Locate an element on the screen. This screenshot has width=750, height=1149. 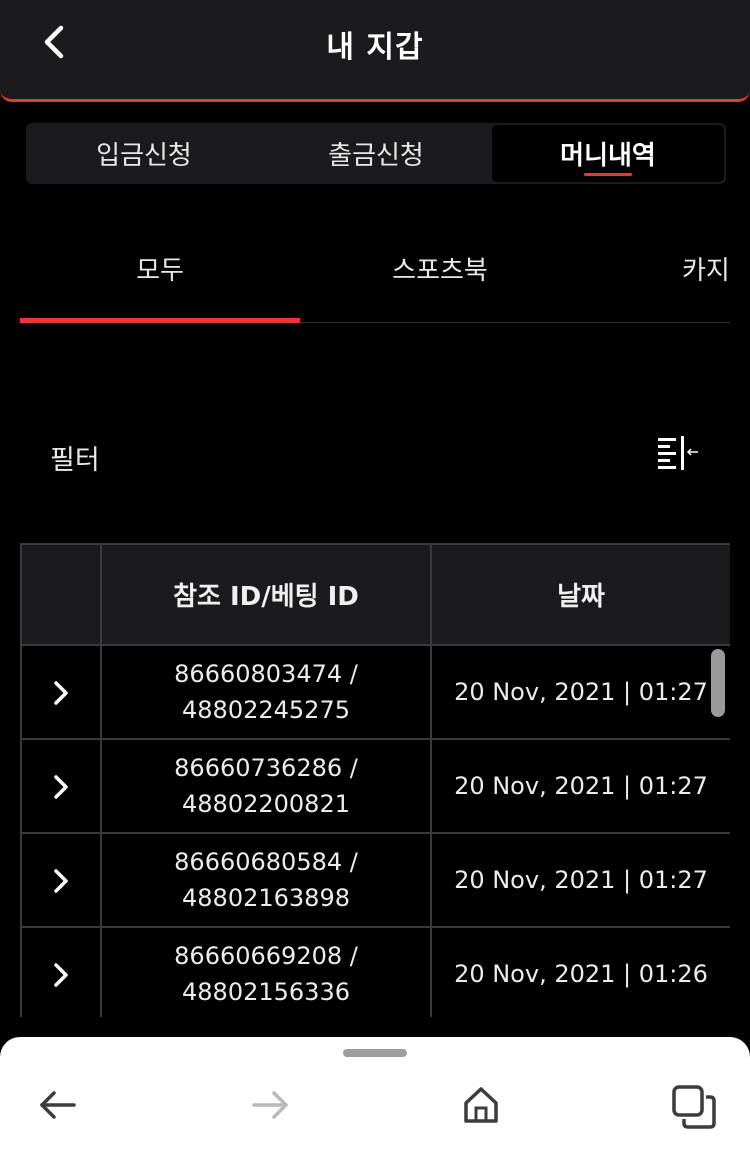
tabs-icon is located at coordinates (694, 1107).